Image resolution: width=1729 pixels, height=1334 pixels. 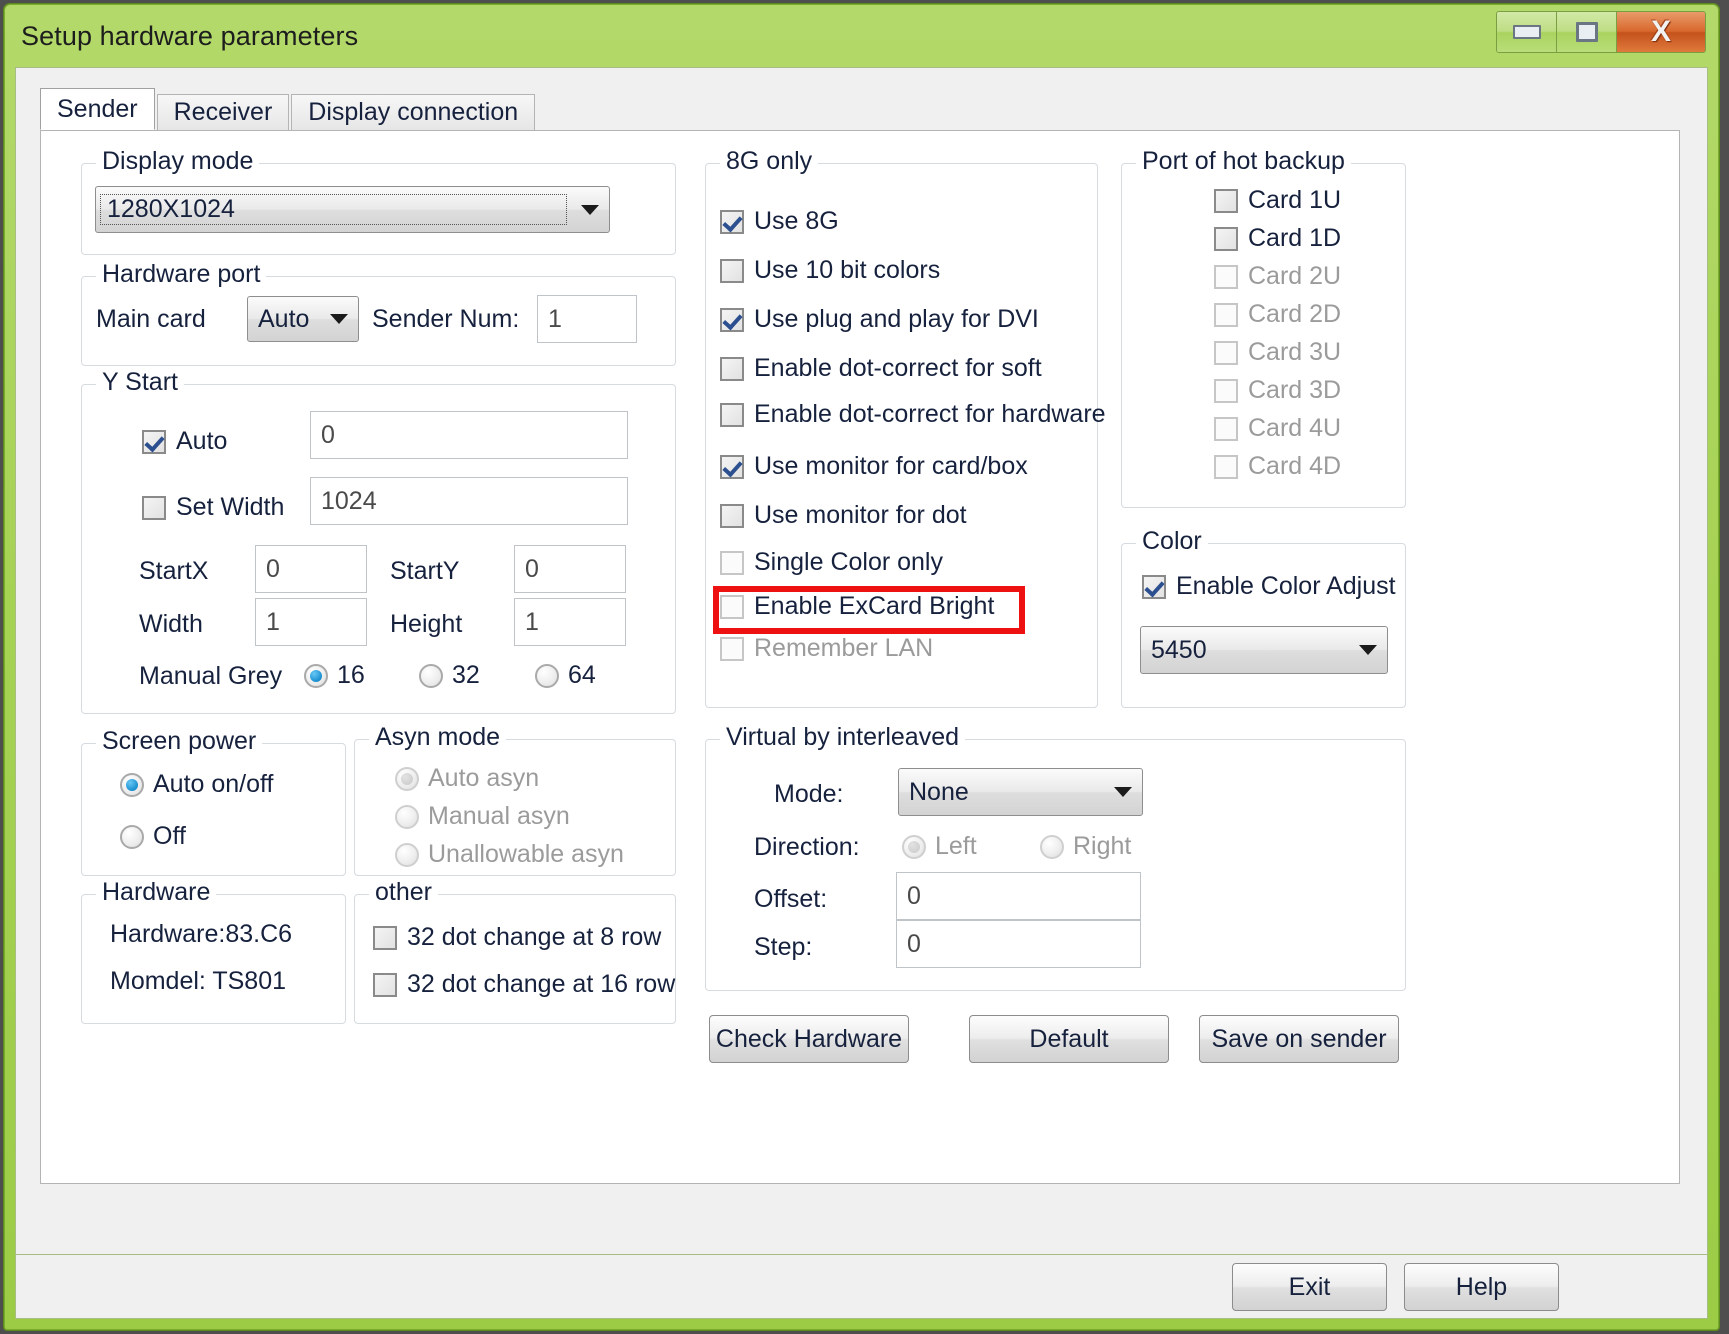 I want to click on mode-combo: None, so click(x=1020, y=792).